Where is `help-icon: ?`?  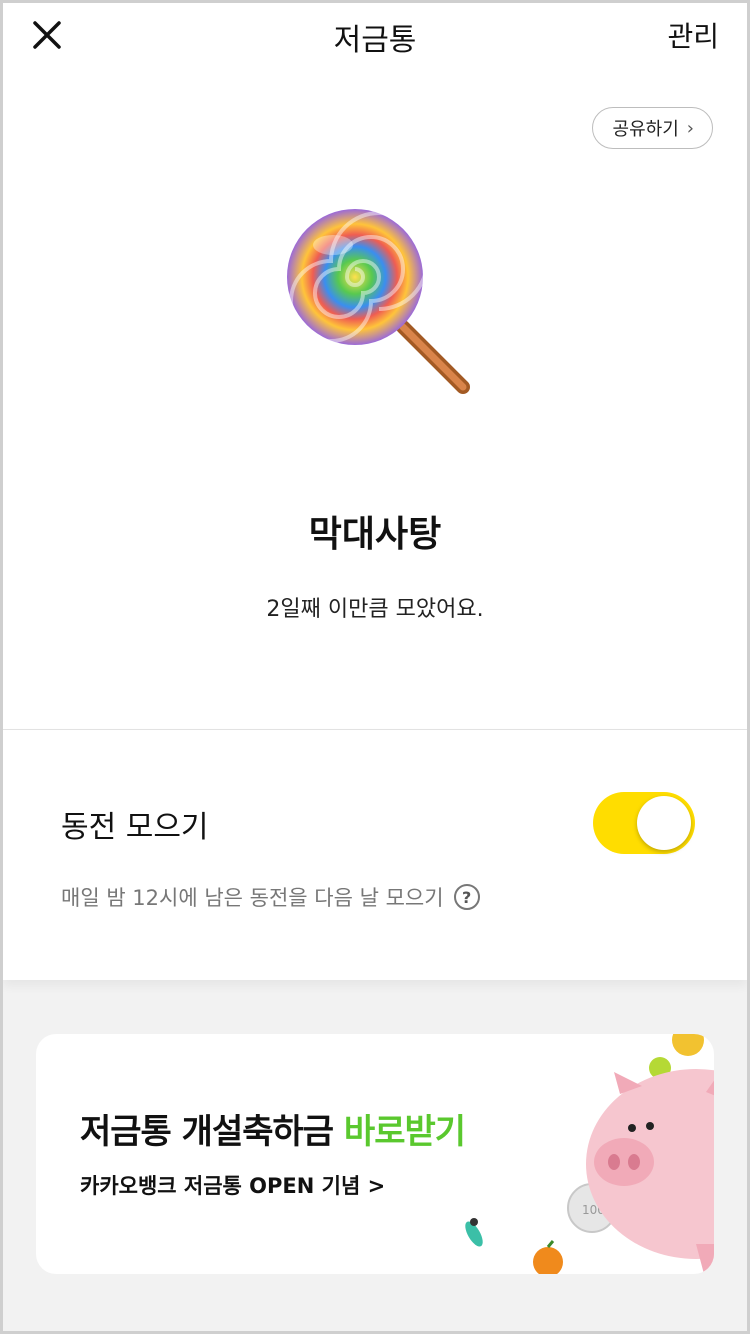 help-icon: ? is located at coordinates (466, 897).